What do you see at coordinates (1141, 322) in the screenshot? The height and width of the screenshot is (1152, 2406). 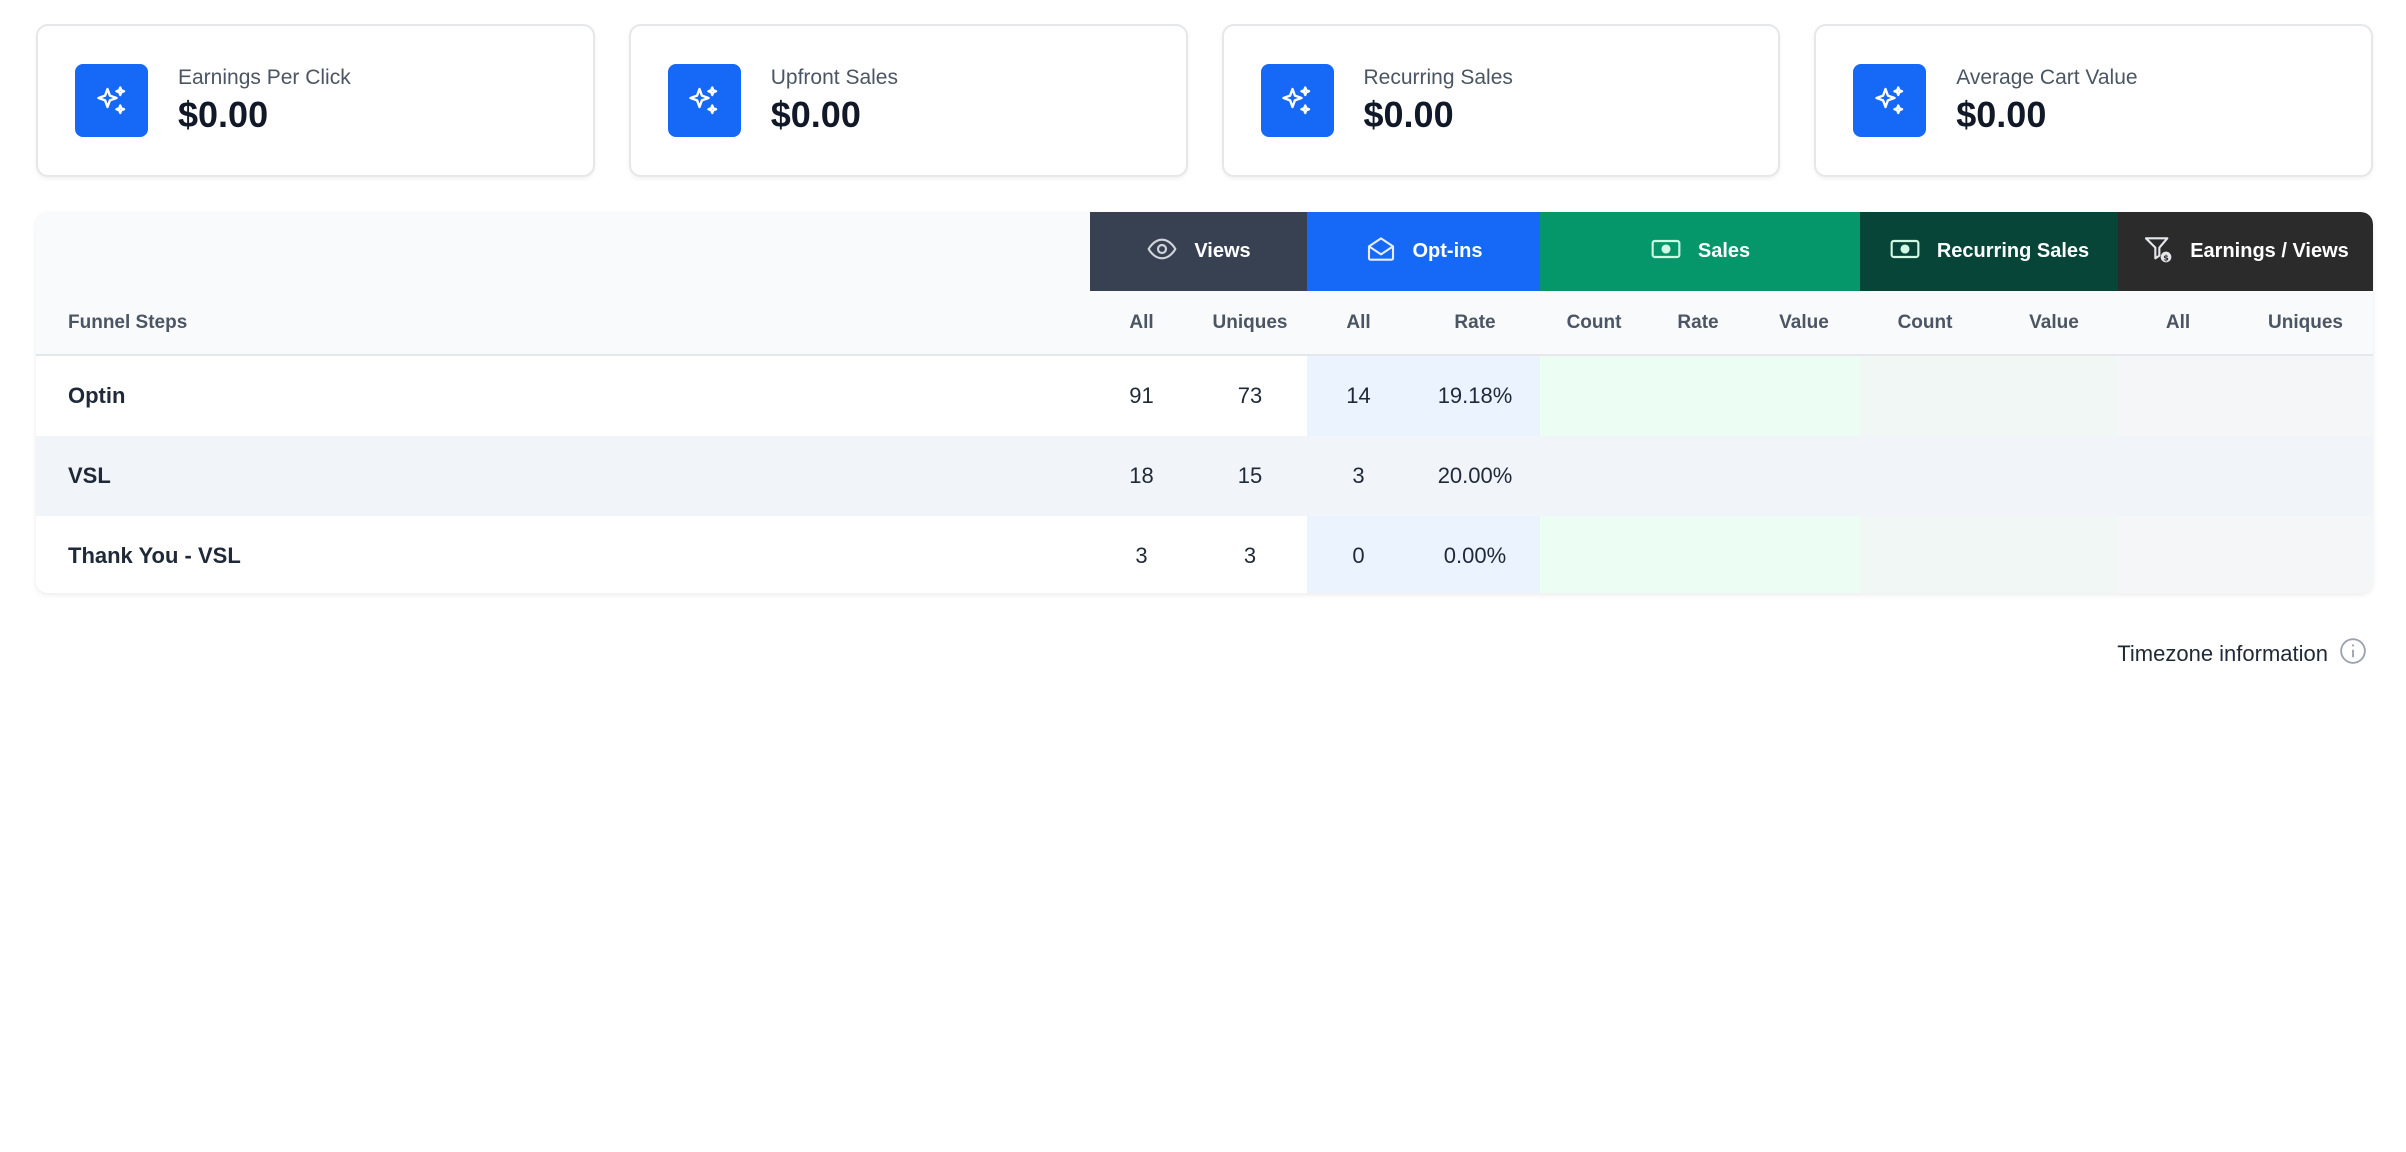 I see `column-header-views-all: All` at bounding box center [1141, 322].